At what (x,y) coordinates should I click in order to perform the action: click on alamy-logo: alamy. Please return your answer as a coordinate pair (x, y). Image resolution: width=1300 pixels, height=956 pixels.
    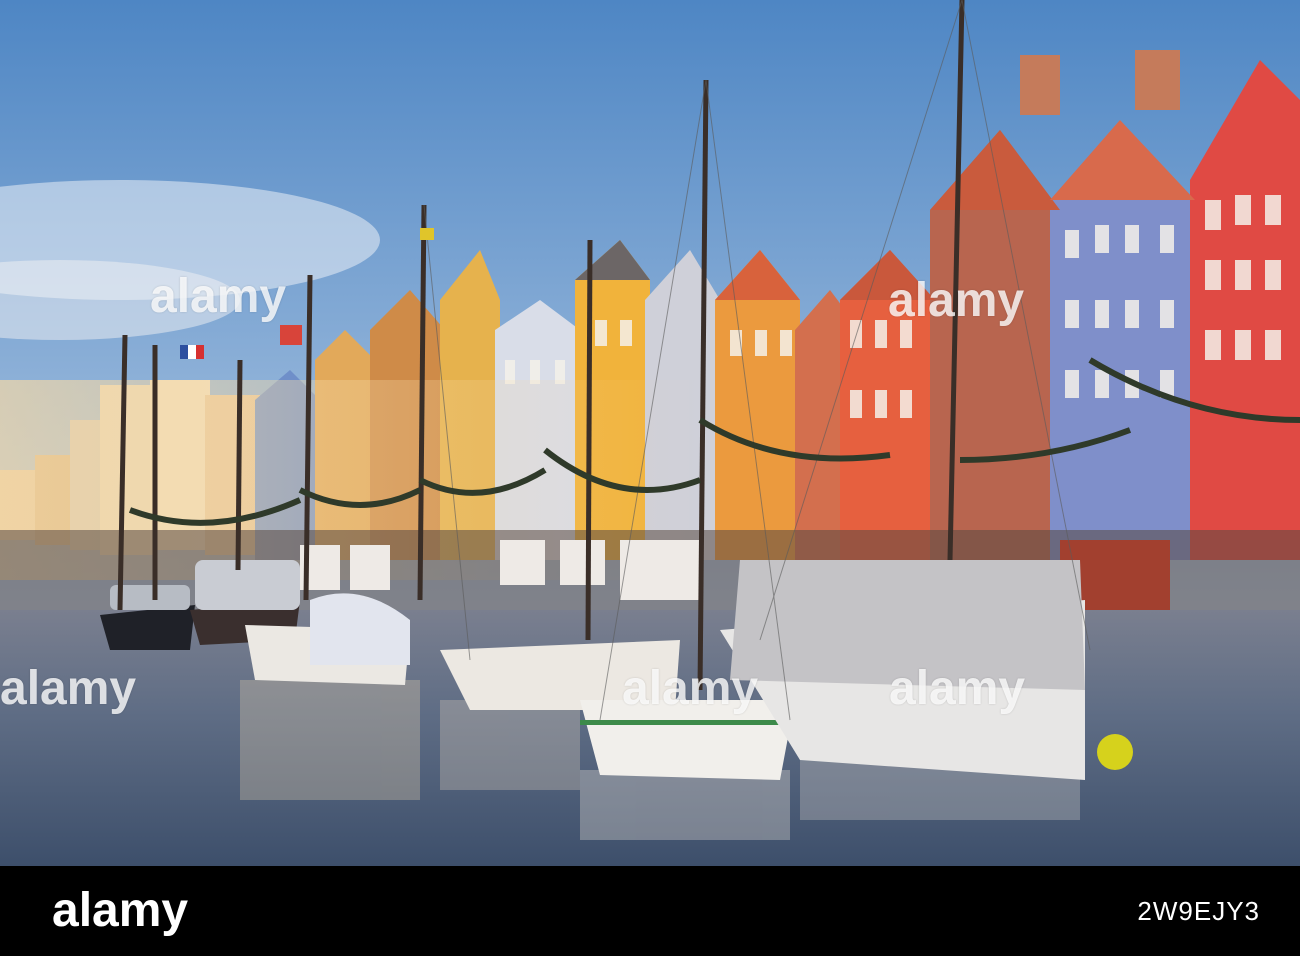
    Looking at the image, I should click on (120, 910).